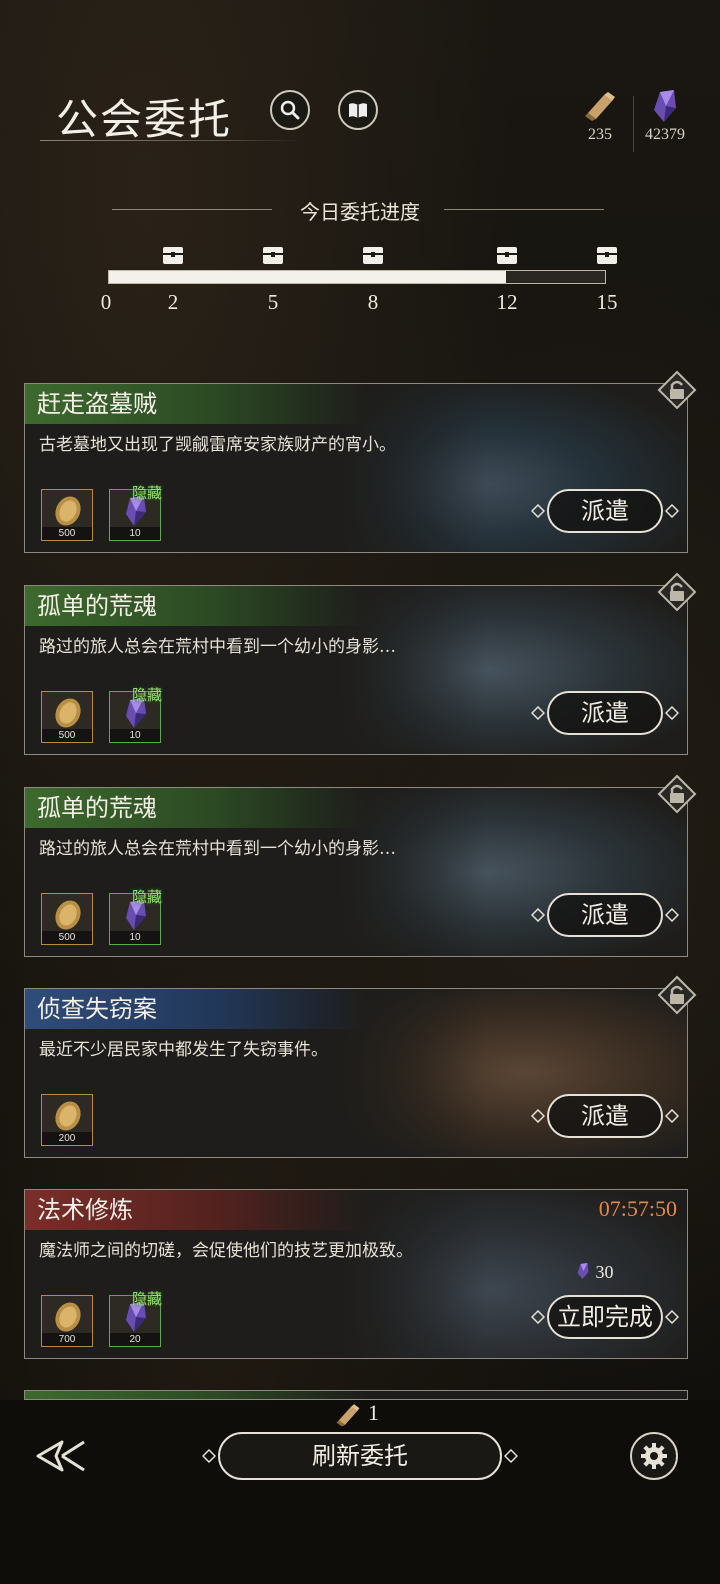  What do you see at coordinates (600, 115) in the screenshot?
I see `scroll-resource: 235` at bounding box center [600, 115].